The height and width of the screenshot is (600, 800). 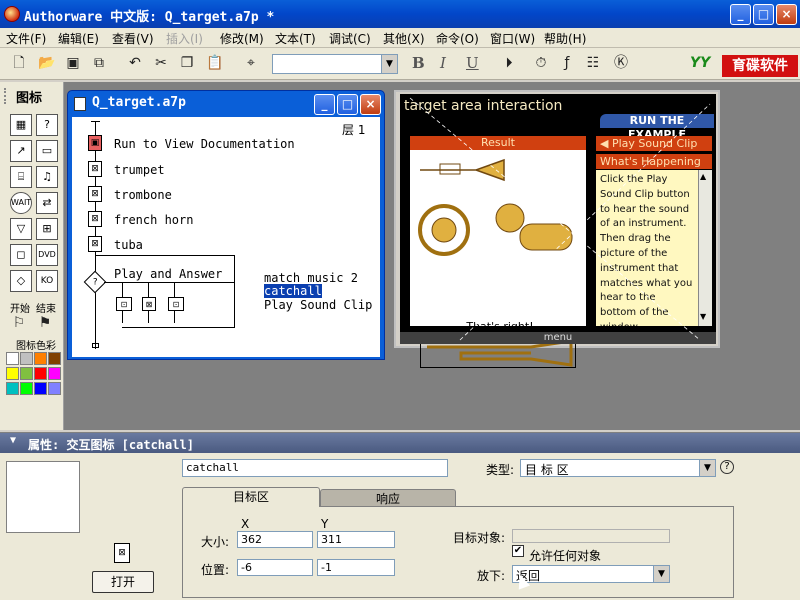 What do you see at coordinates (7, 96) in the screenshot?
I see `grip-handle-icon` at bounding box center [7, 96].